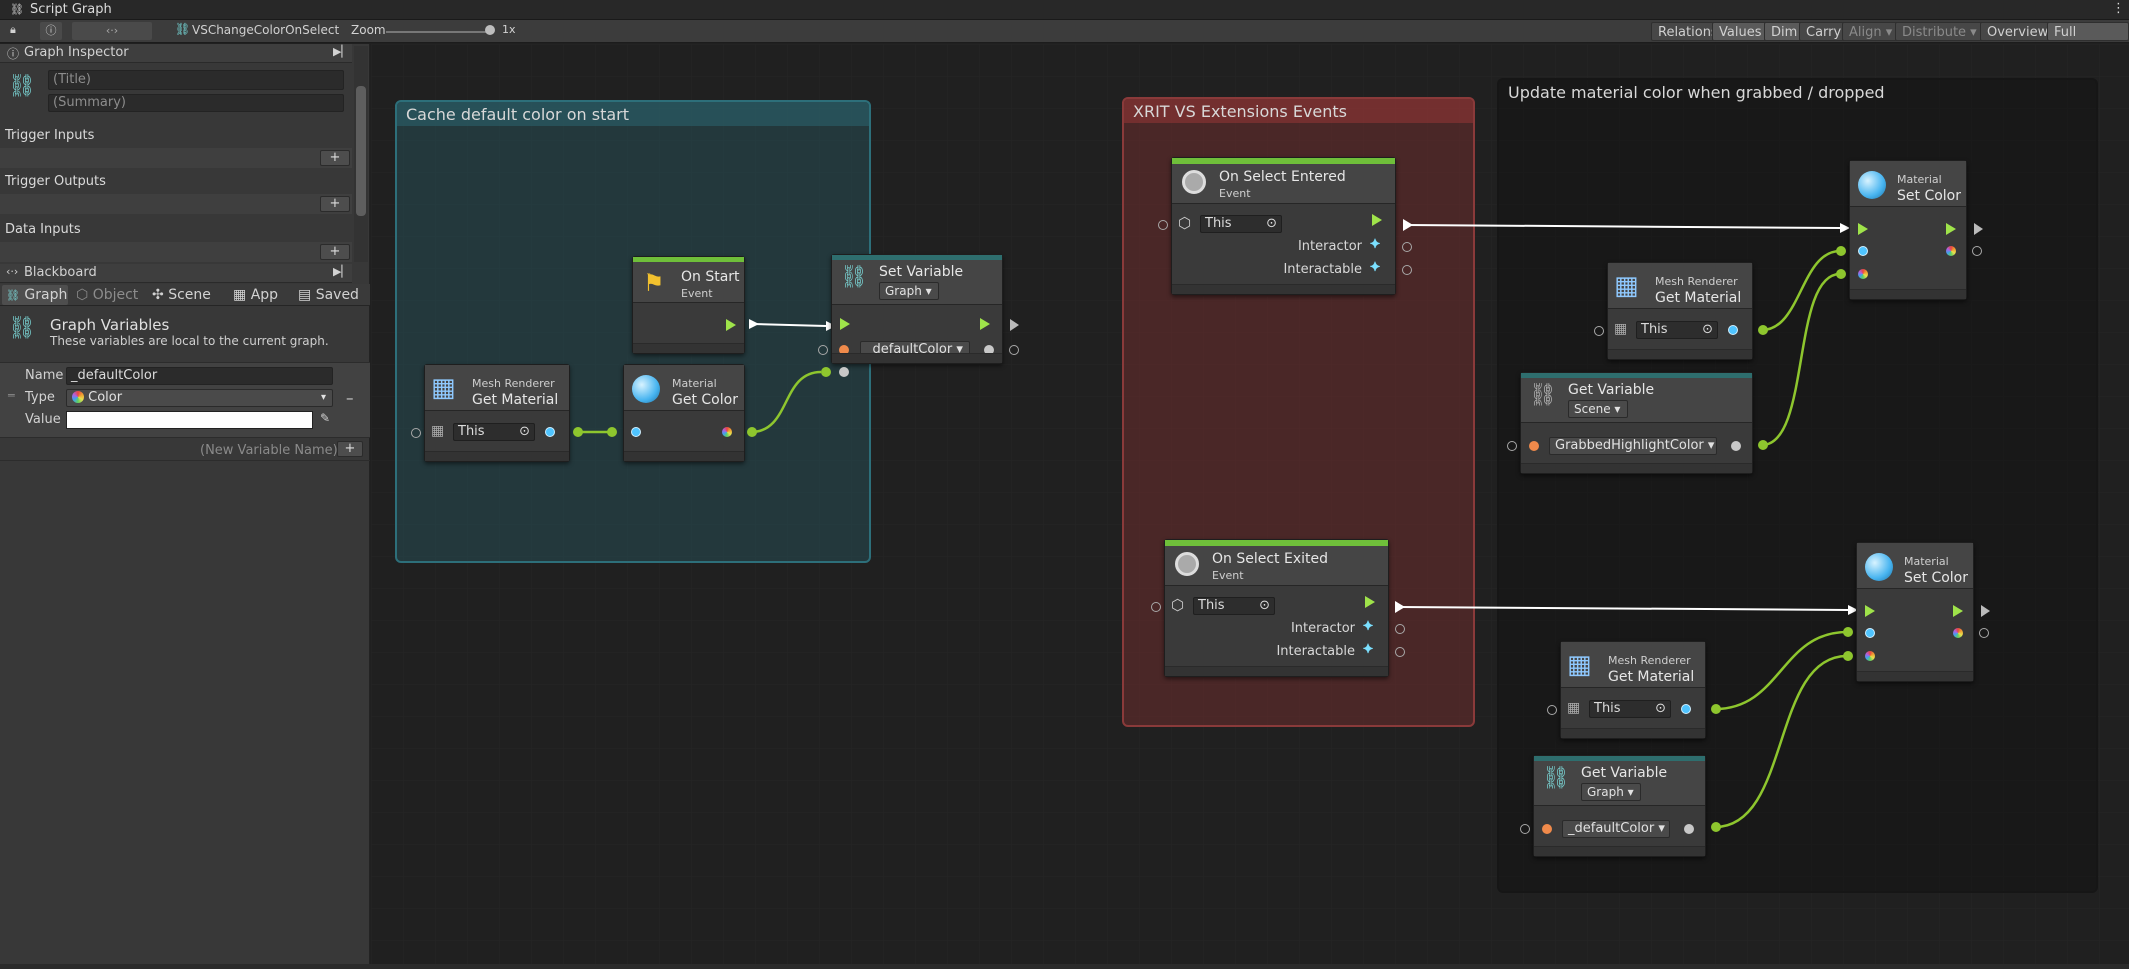 The height and width of the screenshot is (969, 2129). I want to click on node-set-color: Material Set Color, so click(1916, 230).